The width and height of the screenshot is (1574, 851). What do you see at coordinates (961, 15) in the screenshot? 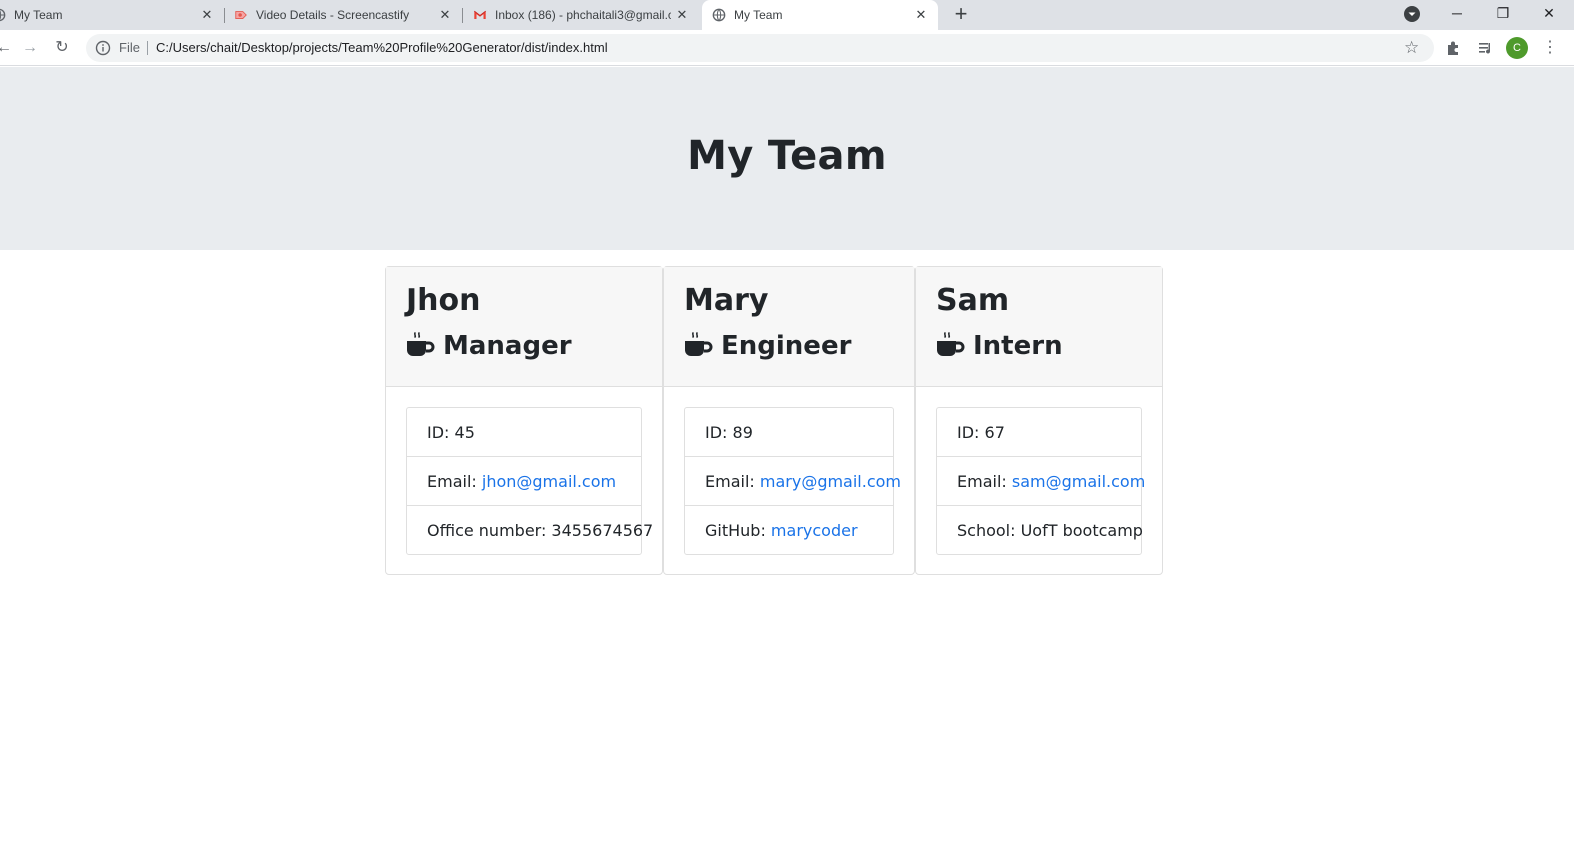
I see `new-tab-plus-icon: +` at bounding box center [961, 15].